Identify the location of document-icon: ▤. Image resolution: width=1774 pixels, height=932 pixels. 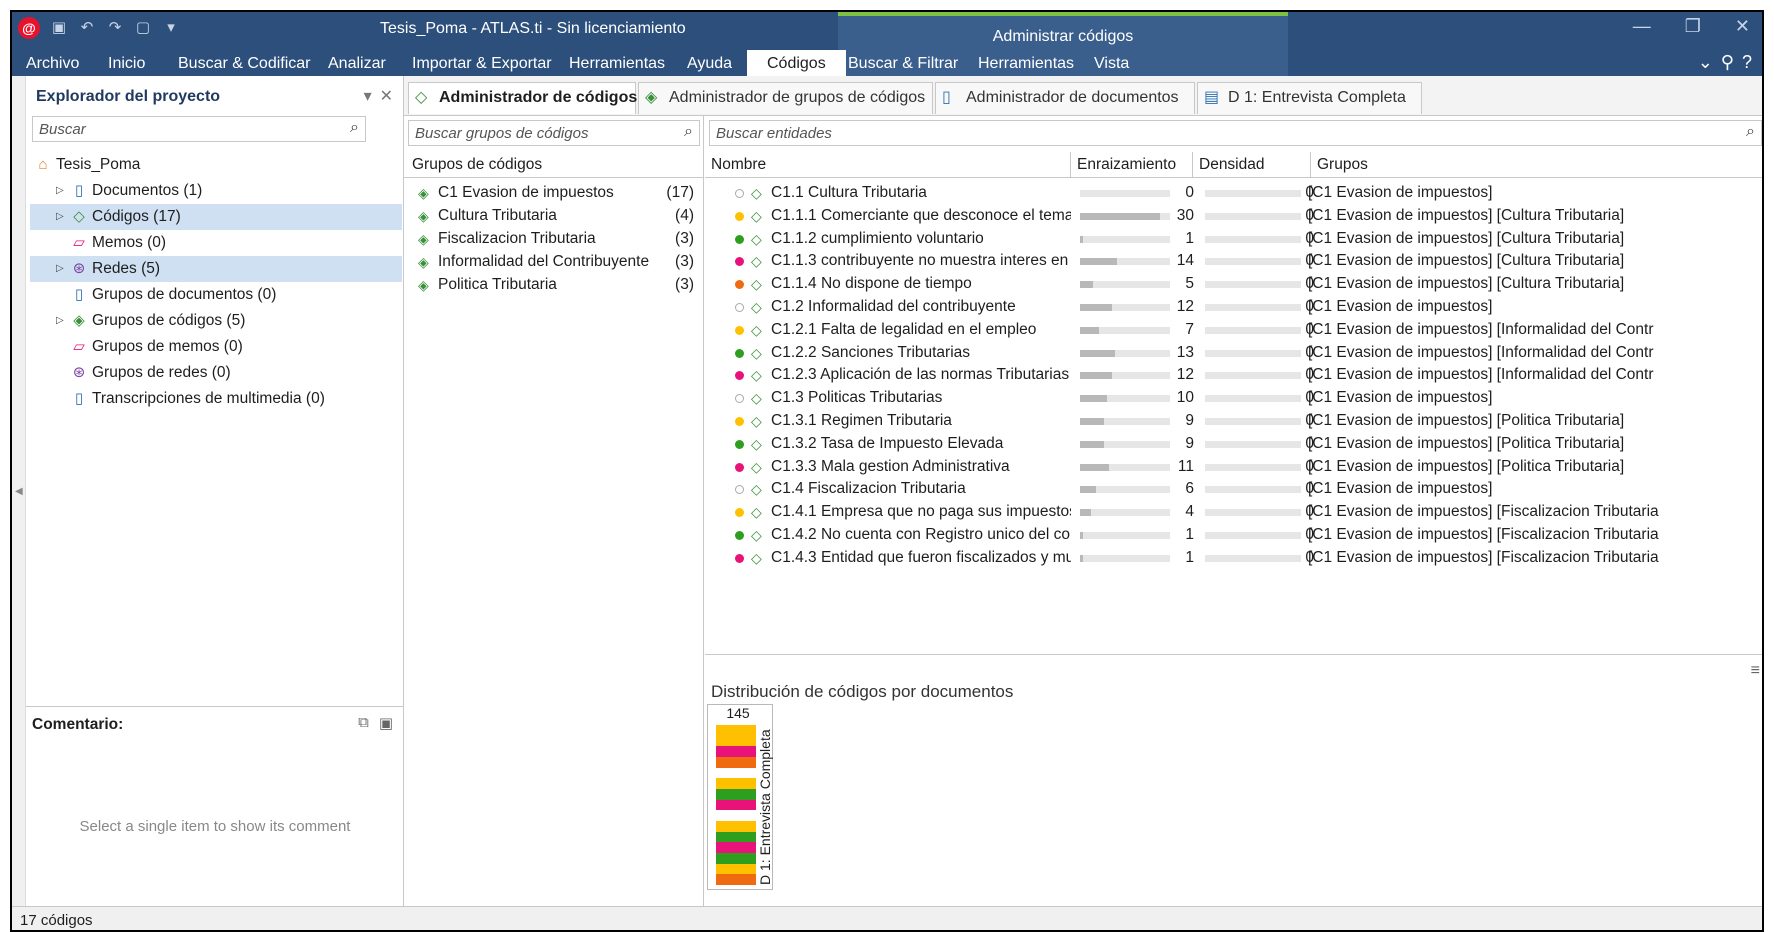
(1212, 97).